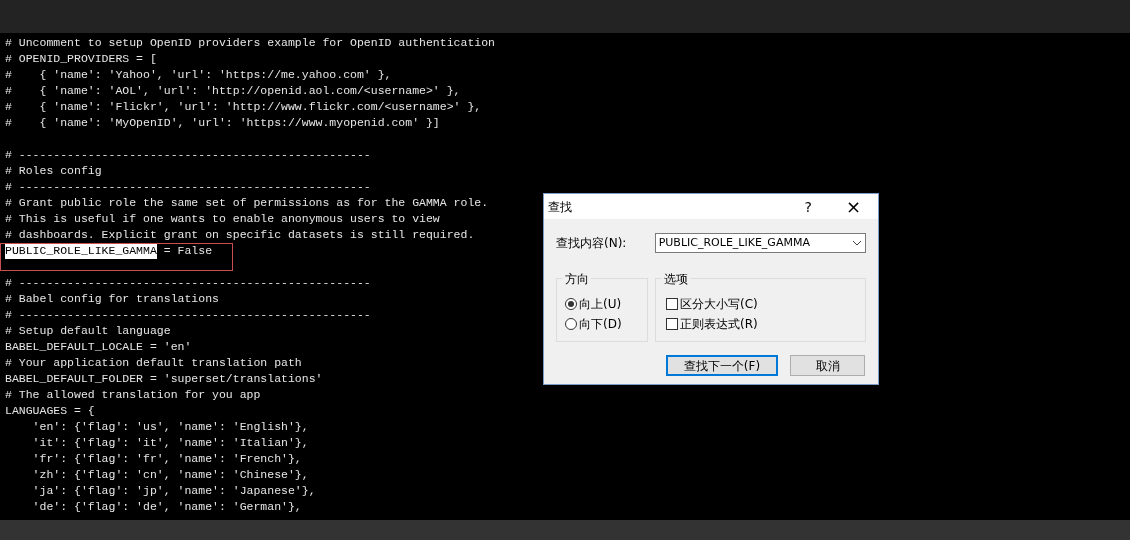  What do you see at coordinates (222, 123) in the screenshot?
I see `code-line: # { 'name': 'MyOpenID', 'url': 'https://www.myopenid.com' }]` at bounding box center [222, 123].